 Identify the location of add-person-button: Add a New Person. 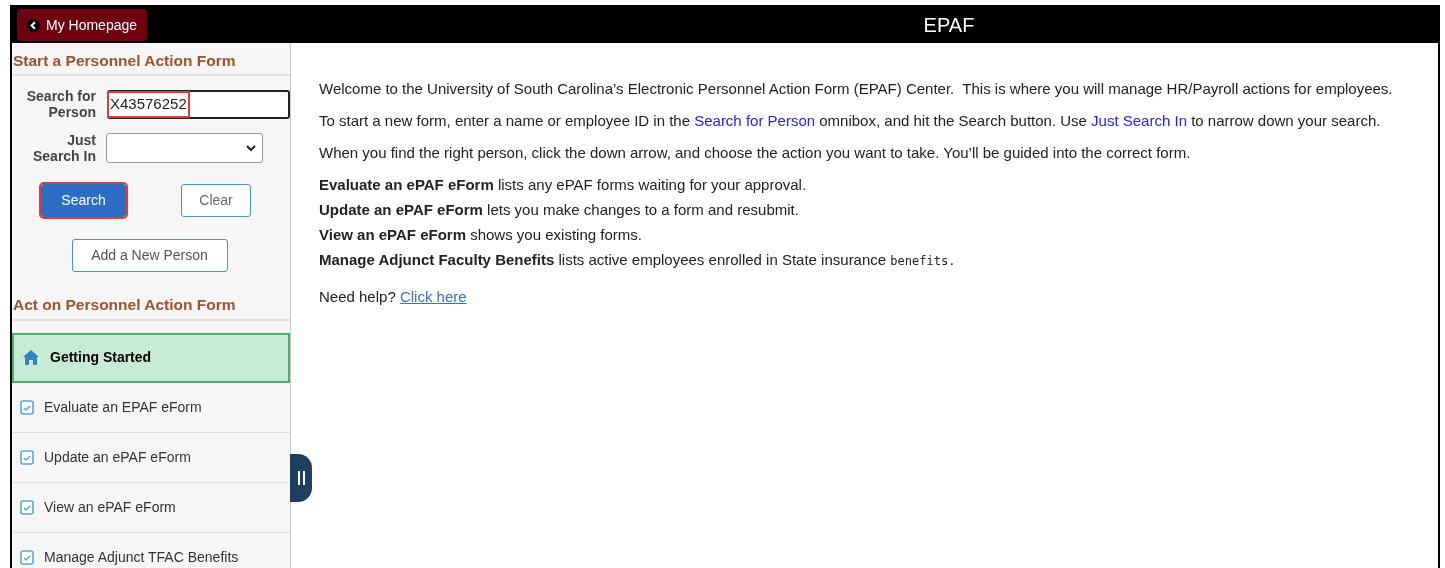
(149, 256).